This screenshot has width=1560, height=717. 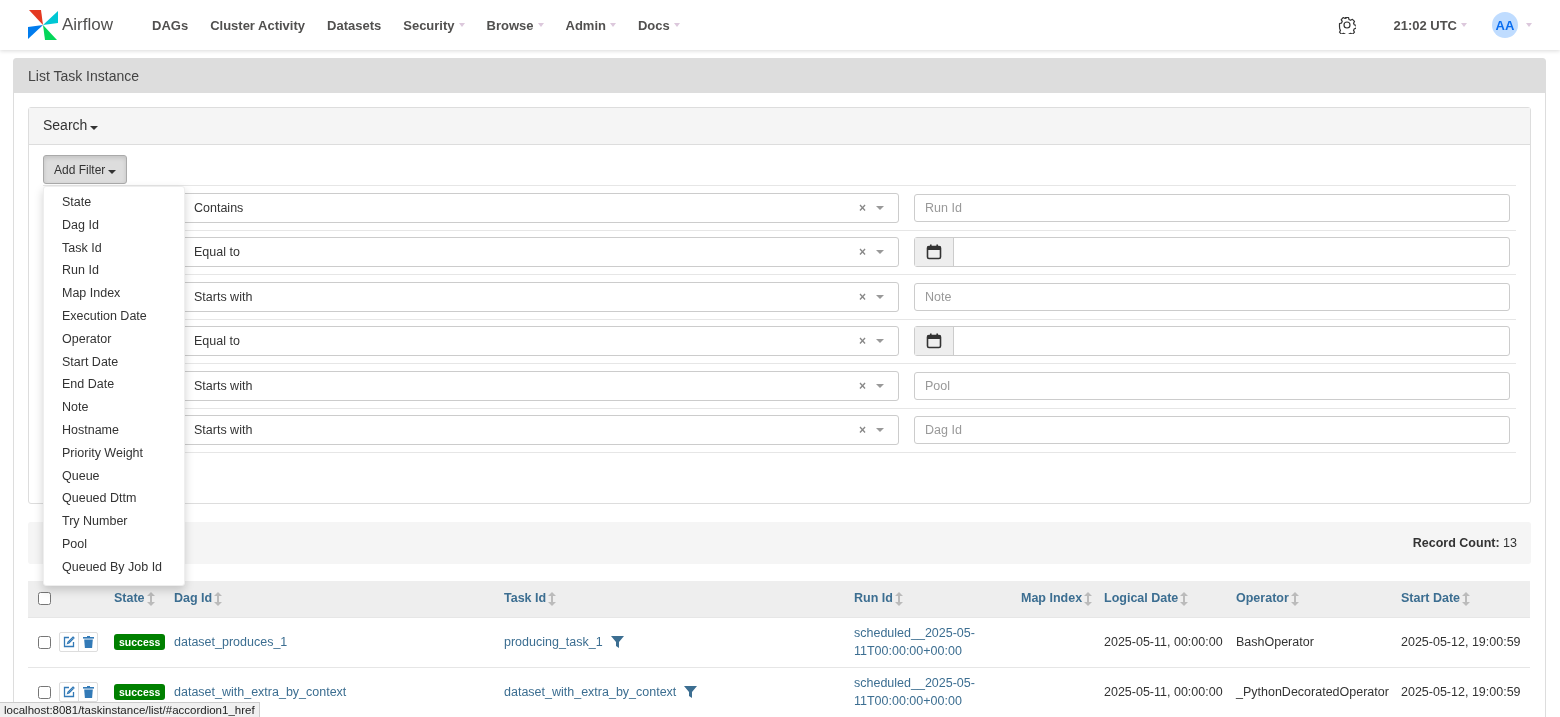 What do you see at coordinates (1464, 543) in the screenshot?
I see `record-count: Record Count: 13` at bounding box center [1464, 543].